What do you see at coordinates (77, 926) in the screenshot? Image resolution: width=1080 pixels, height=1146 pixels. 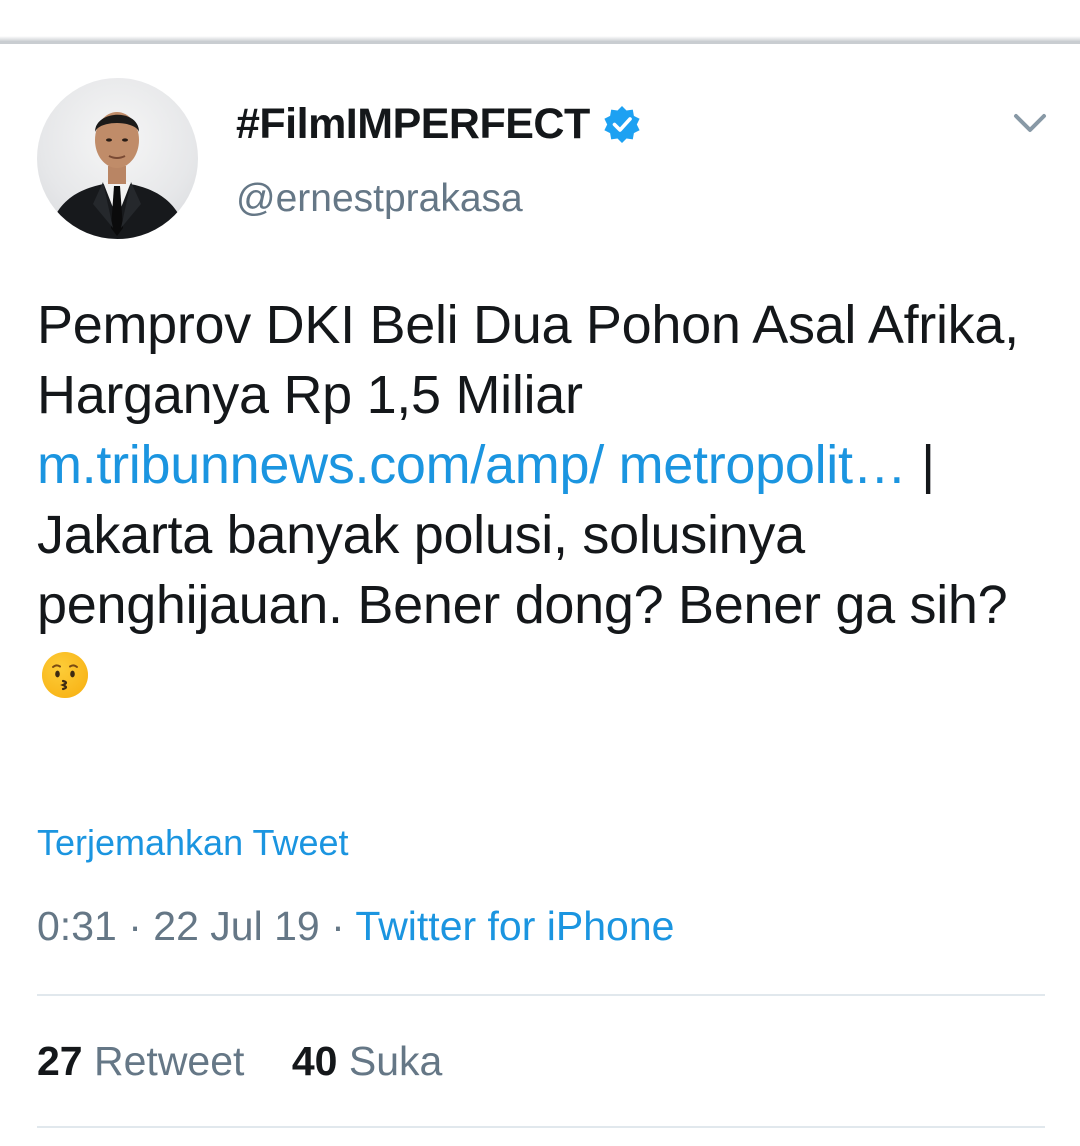 I see `tweet-time: 0:31` at bounding box center [77, 926].